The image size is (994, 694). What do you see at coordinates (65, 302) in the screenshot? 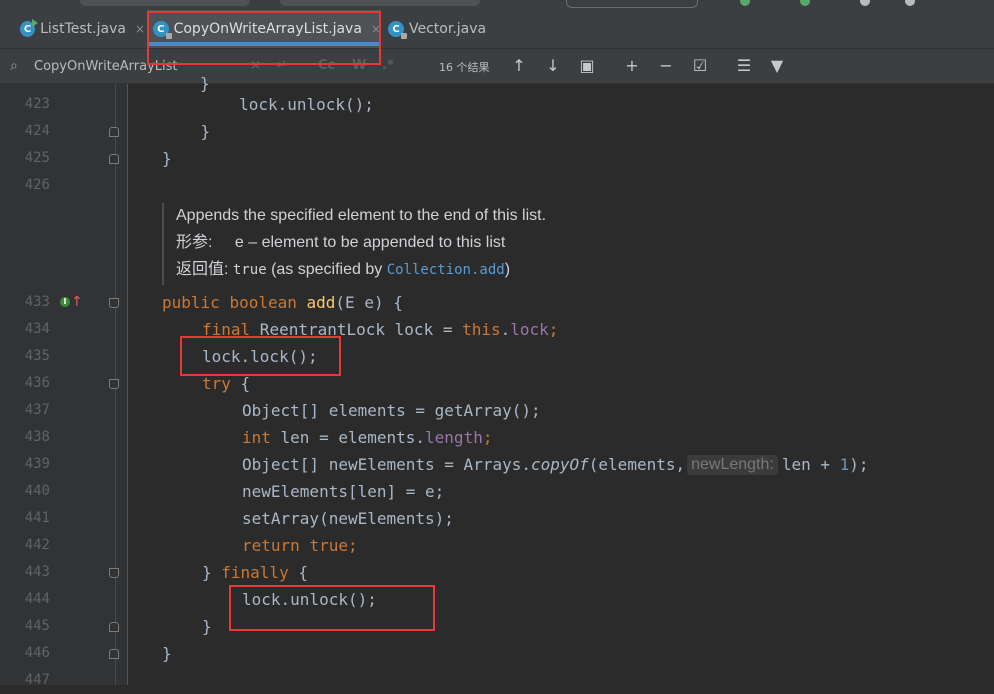
I see `implemented-marker: I` at bounding box center [65, 302].